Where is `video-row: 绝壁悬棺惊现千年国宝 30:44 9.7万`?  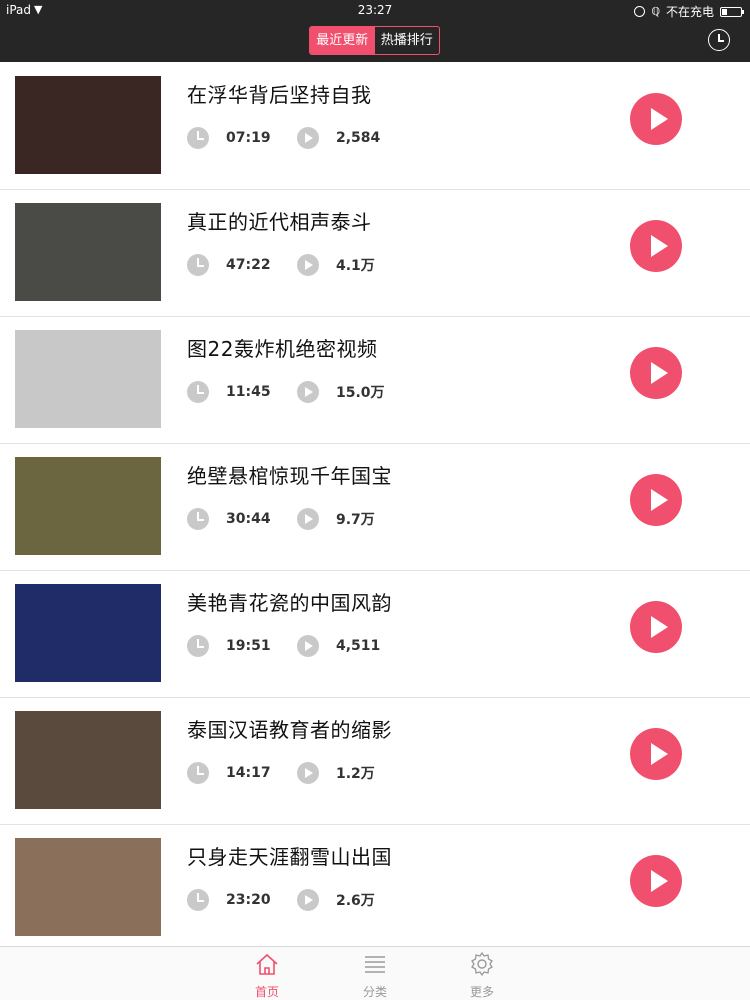 video-row: 绝壁悬棺惊现千年国宝 30:44 9.7万 is located at coordinates (375, 507).